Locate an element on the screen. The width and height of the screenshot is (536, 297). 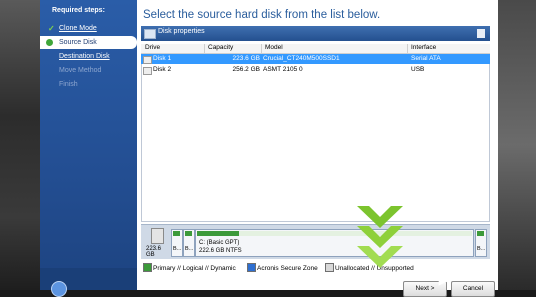
disk-summary: 223.6 GB is located at coordinates (158, 243).